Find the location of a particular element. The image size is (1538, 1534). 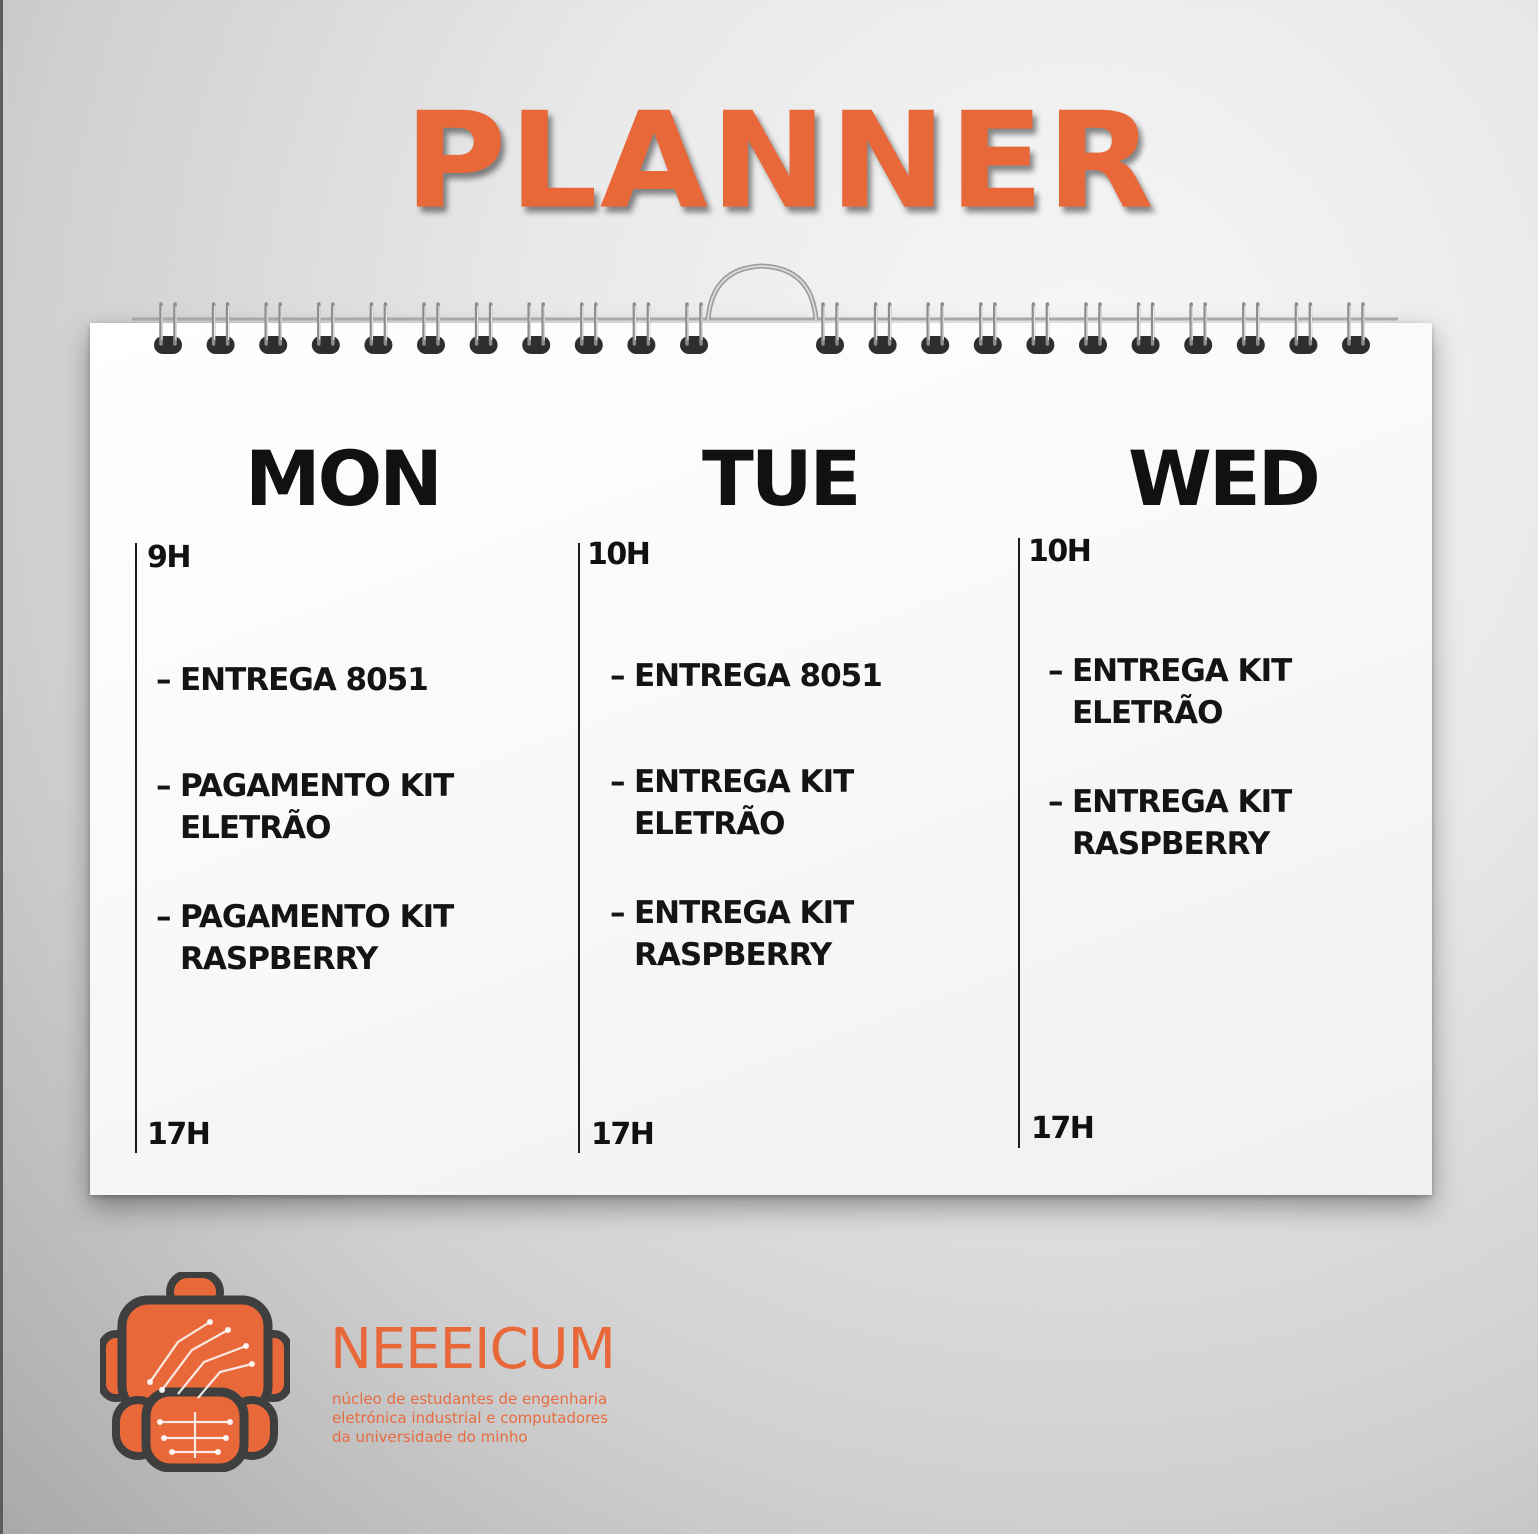

left-frame-edge is located at coordinates (1, 767).